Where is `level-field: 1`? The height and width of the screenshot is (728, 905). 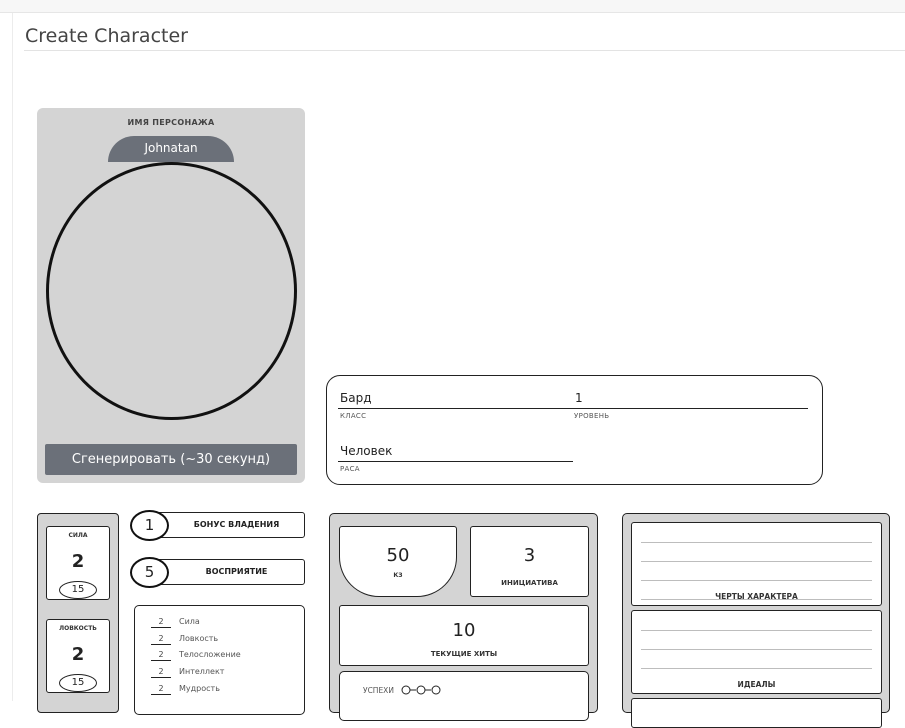
level-field: 1 is located at coordinates (579, 398).